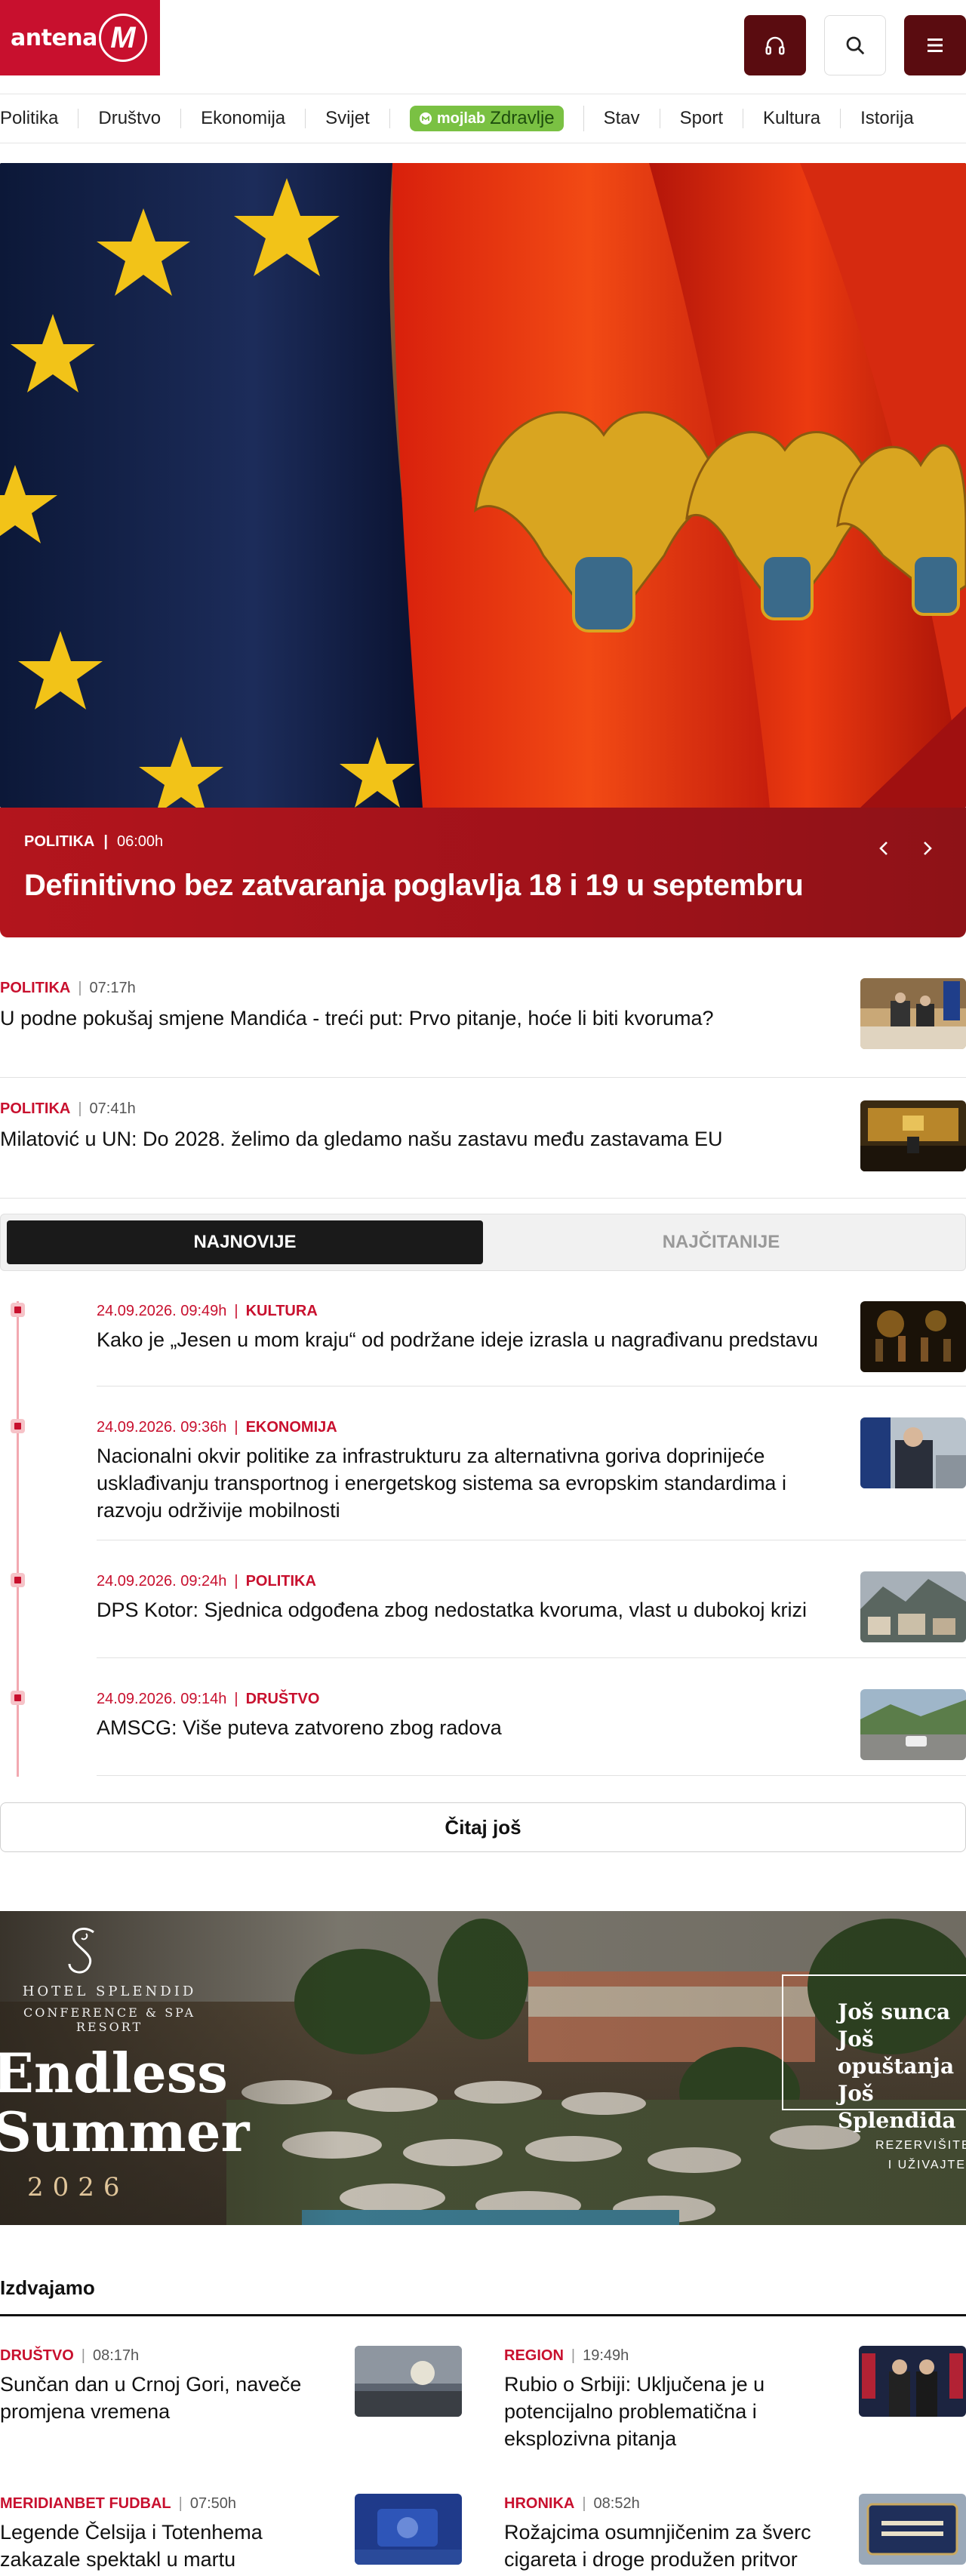  Describe the element at coordinates (894, 2011) in the screenshot. I see `ad-slogan-1: Još sunca` at that location.